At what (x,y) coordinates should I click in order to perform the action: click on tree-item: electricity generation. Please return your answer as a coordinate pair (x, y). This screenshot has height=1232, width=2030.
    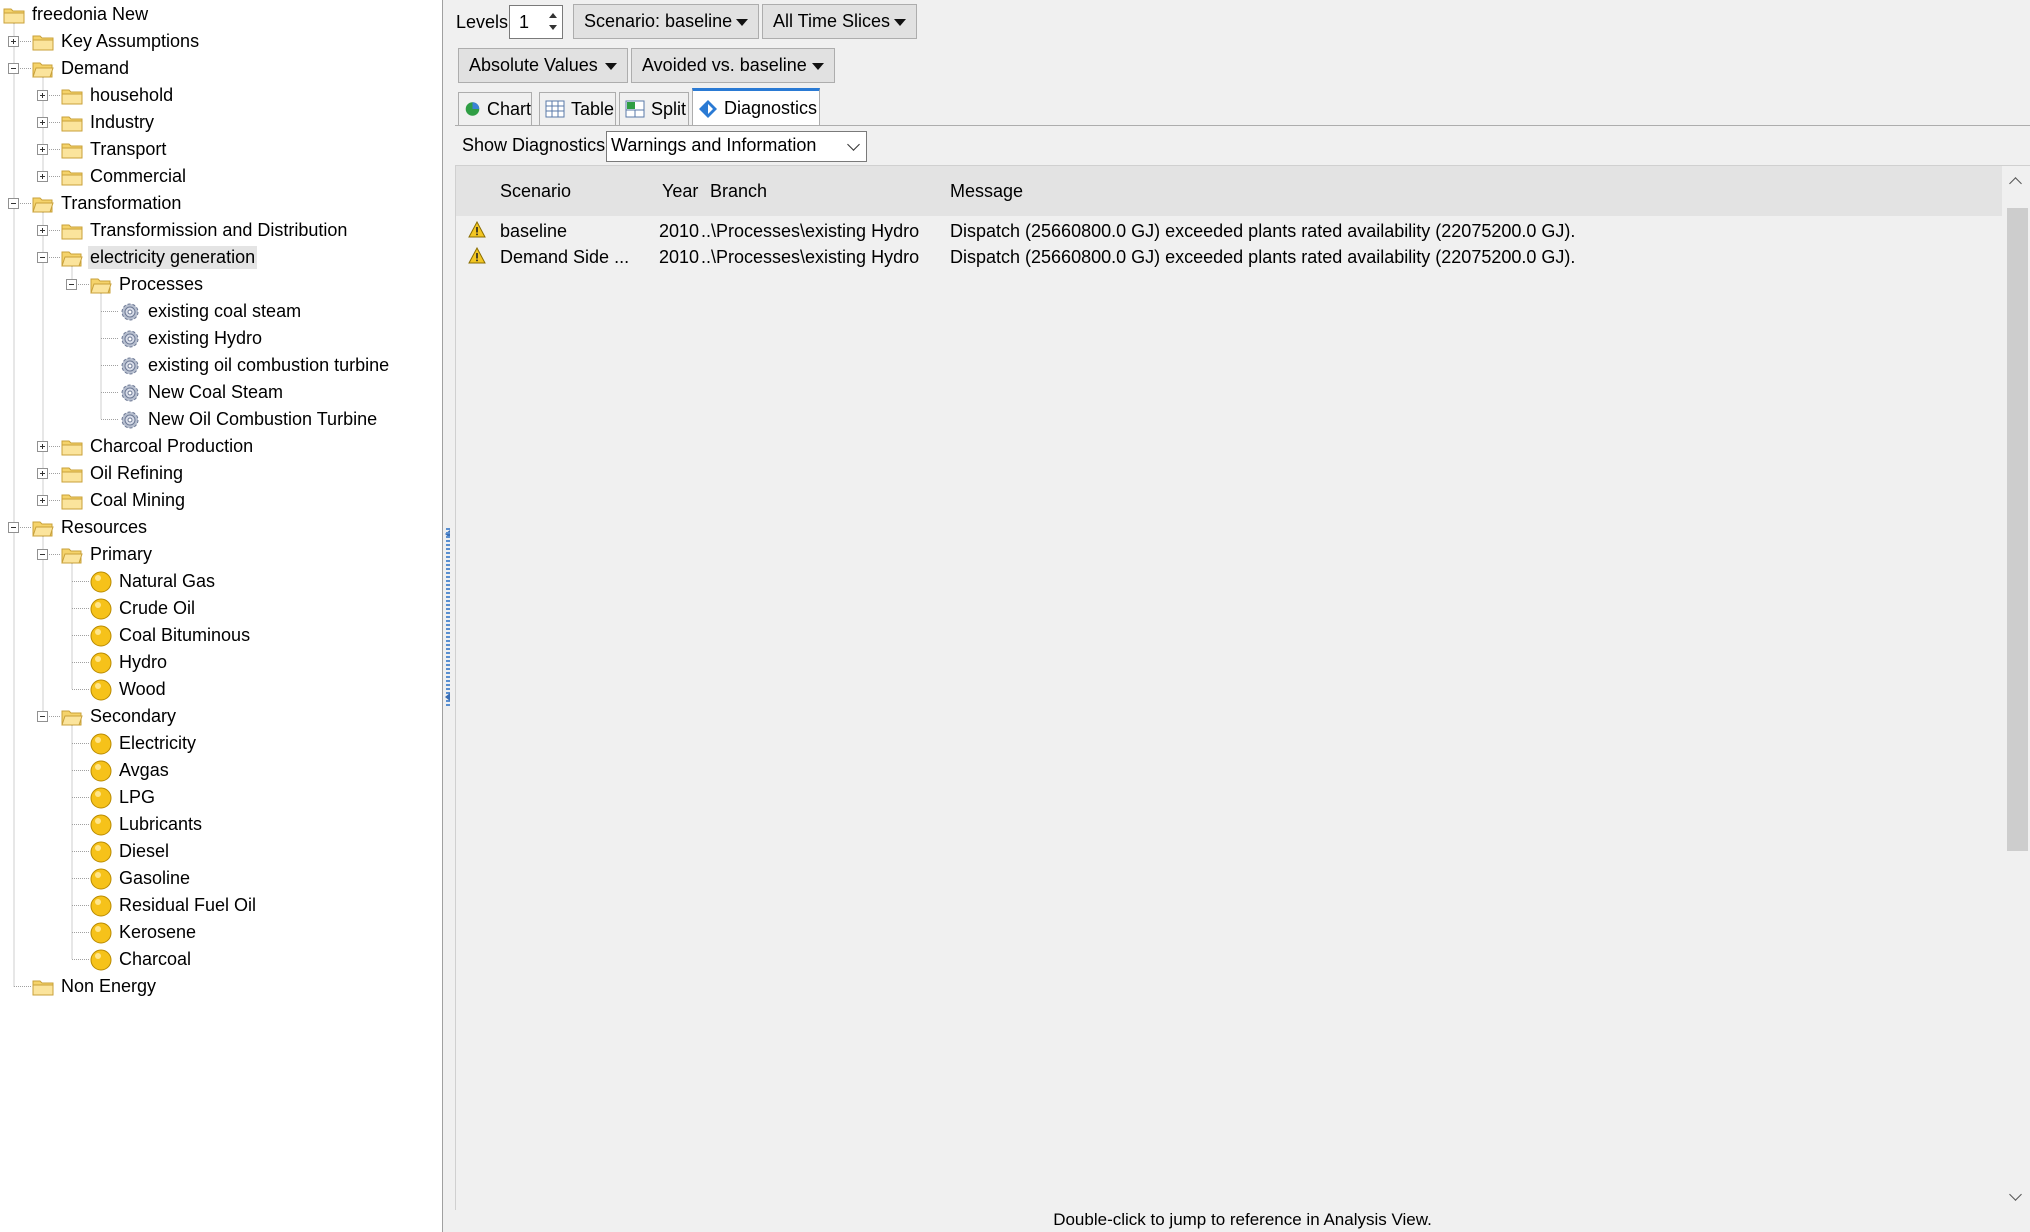
    Looking at the image, I should click on (159, 257).